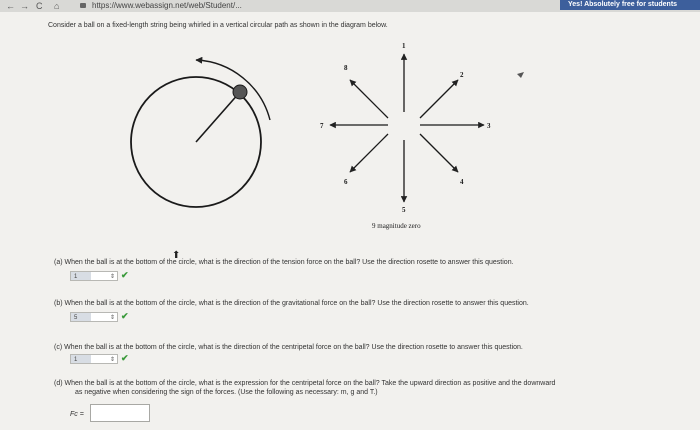  Describe the element at coordinates (39, 6) in the screenshot. I see `reload-icon: C` at that location.